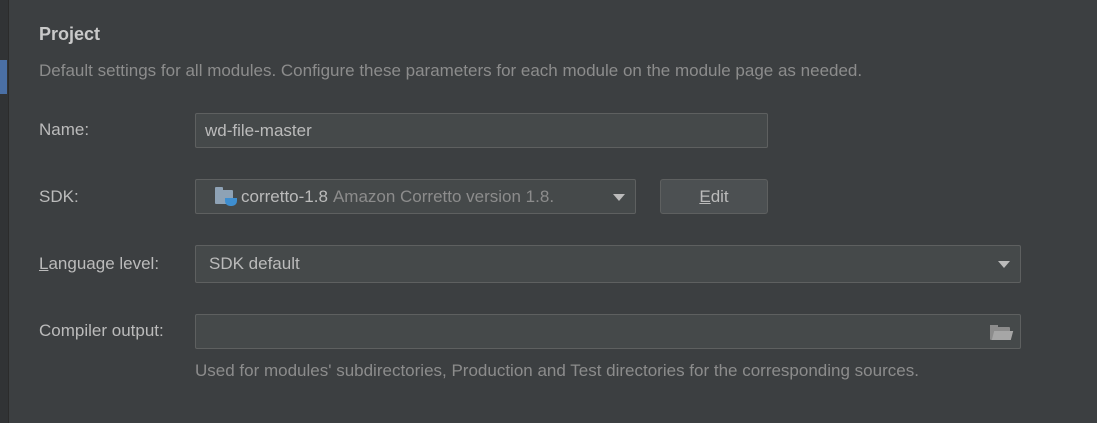 The width and height of the screenshot is (1097, 423). I want to click on compiler-output-label: Compiler output:, so click(101, 330).